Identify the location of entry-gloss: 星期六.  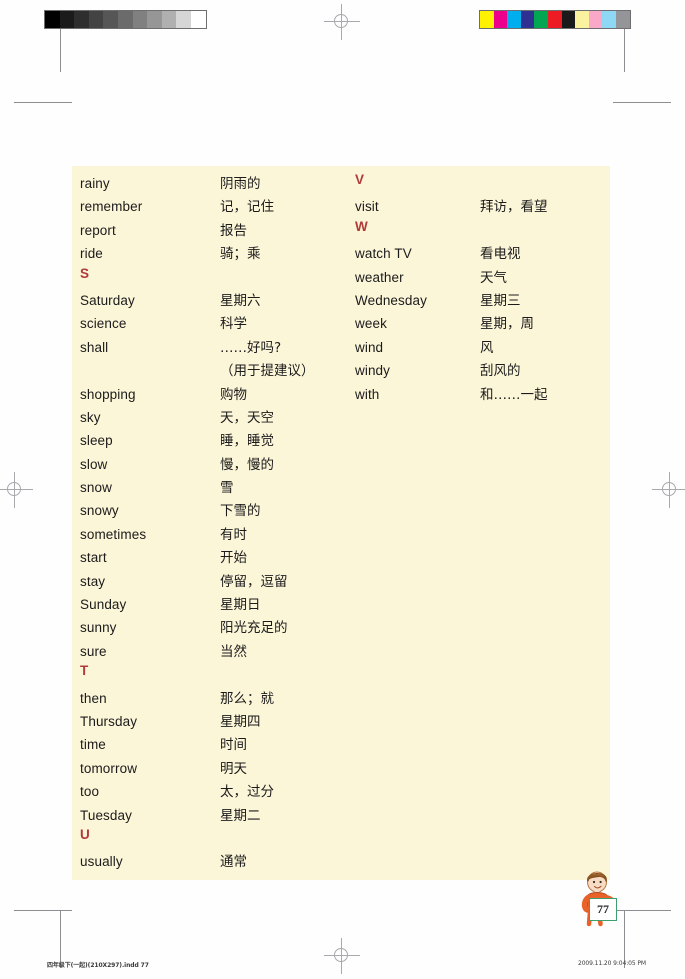
(240, 300).